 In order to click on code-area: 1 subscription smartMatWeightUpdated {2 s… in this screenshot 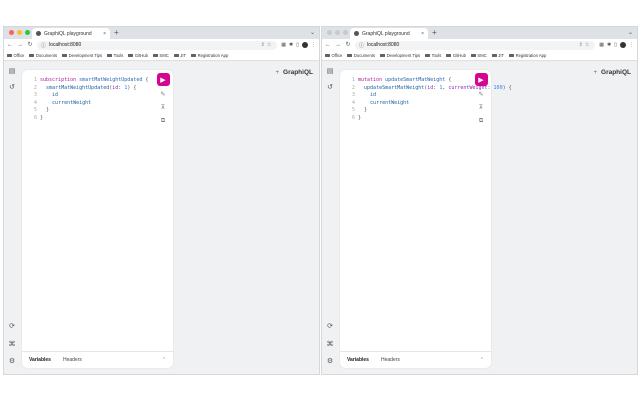, I will do `click(88, 100)`.